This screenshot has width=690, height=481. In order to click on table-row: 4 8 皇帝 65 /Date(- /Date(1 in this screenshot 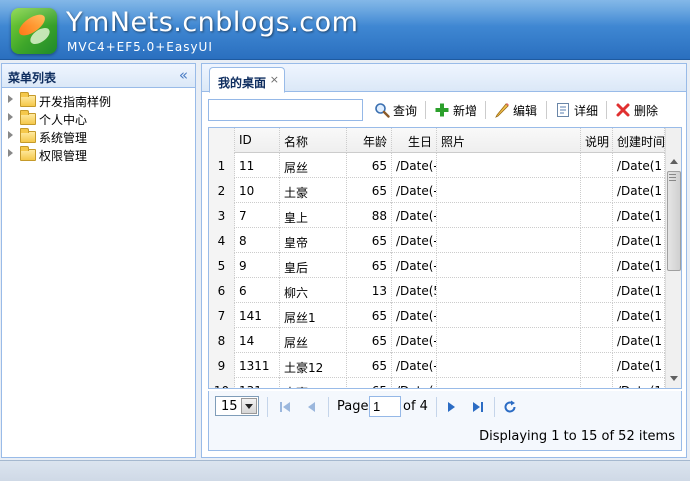, I will do `click(437, 240)`.